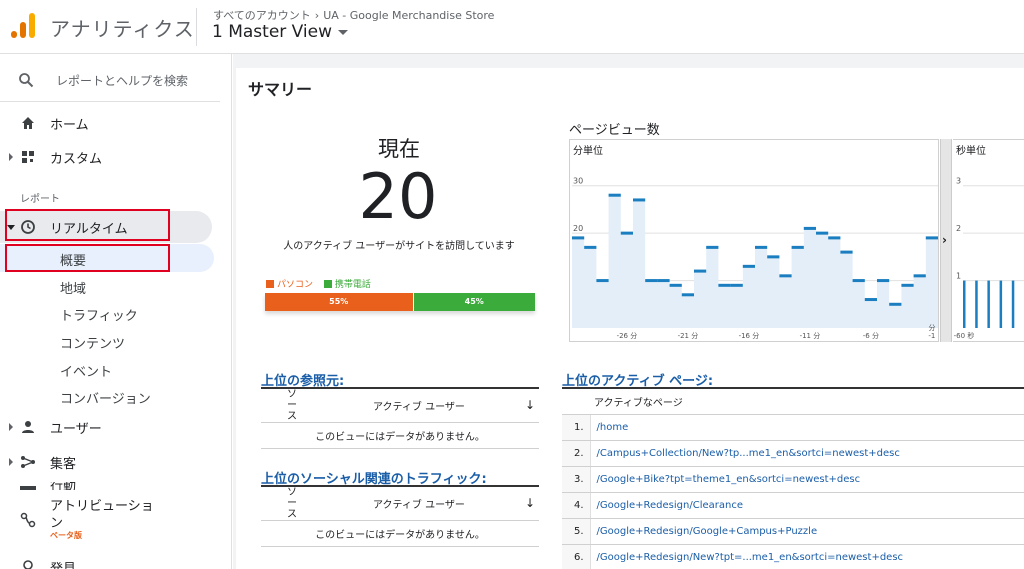 The width and height of the screenshot is (1024, 569). I want to click on sidebar-label-home: ホーム, so click(69, 125).